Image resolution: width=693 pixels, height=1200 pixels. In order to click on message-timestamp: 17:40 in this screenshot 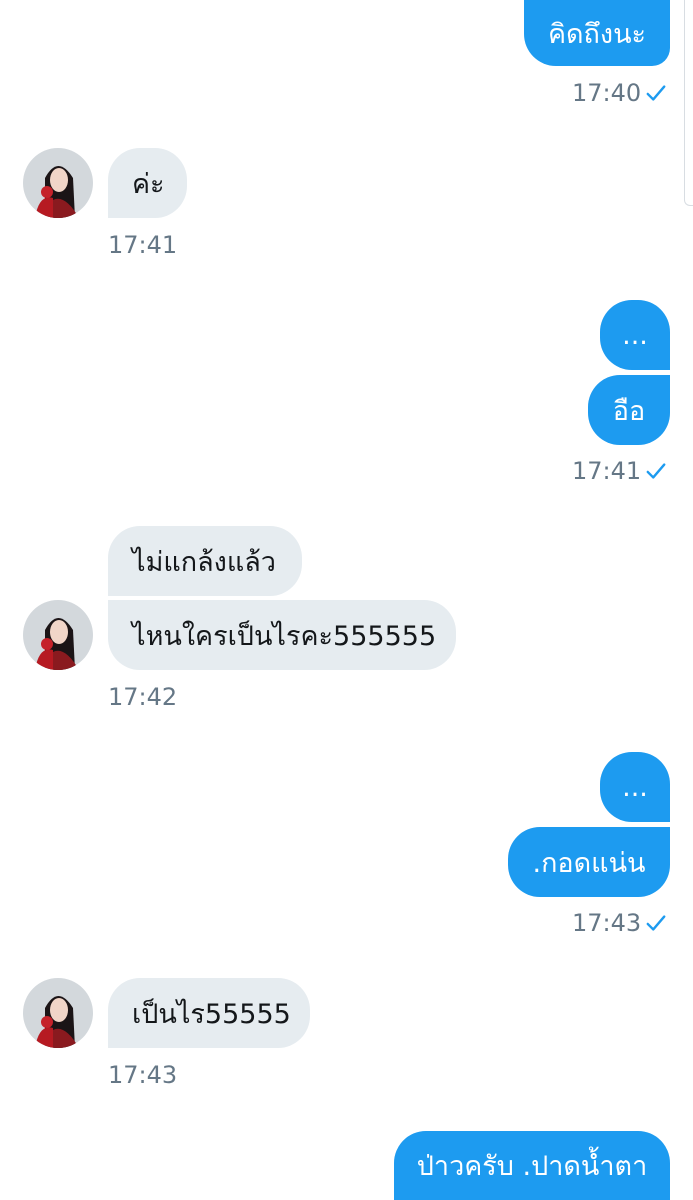, I will do `click(607, 93)`.